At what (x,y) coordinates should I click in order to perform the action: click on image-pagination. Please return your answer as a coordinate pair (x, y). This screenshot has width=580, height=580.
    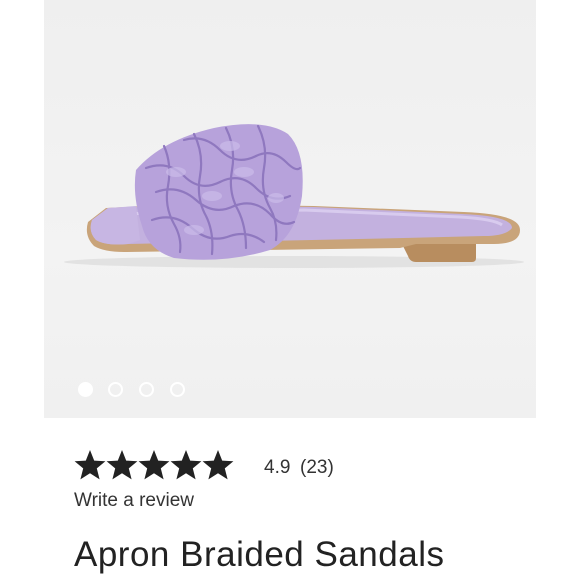
    Looking at the image, I should click on (290, 390).